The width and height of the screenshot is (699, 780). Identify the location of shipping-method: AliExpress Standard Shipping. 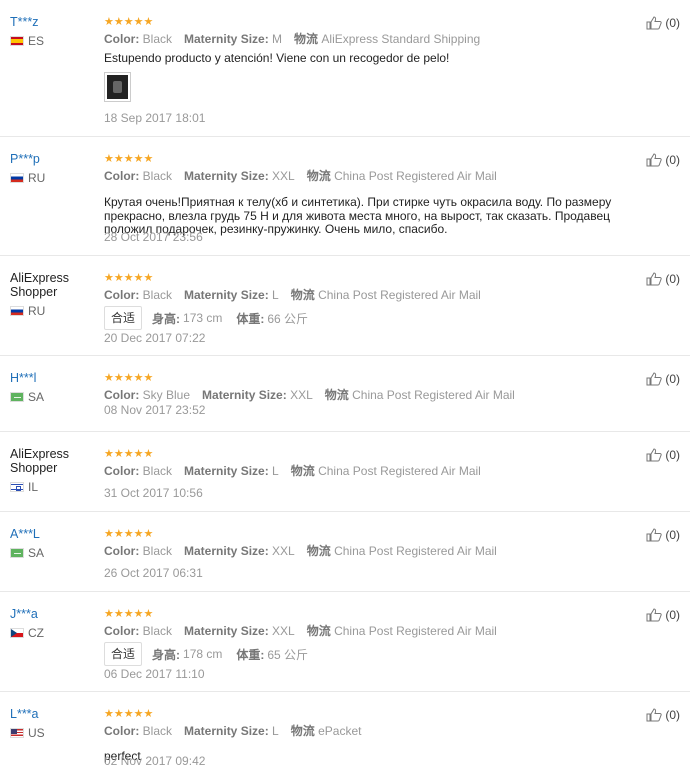
(401, 39).